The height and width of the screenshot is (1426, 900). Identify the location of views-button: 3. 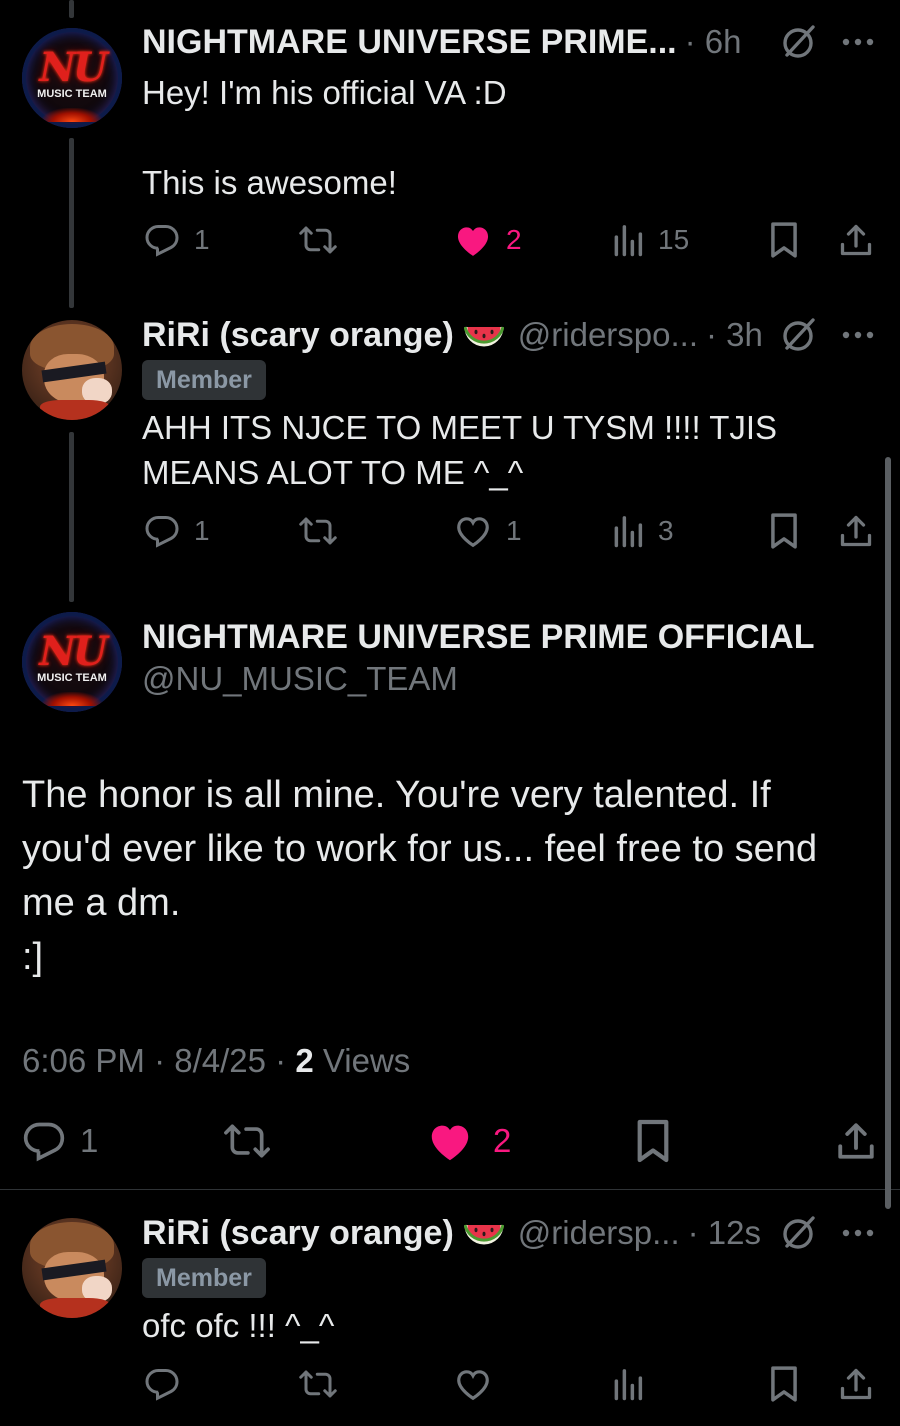
(643, 531).